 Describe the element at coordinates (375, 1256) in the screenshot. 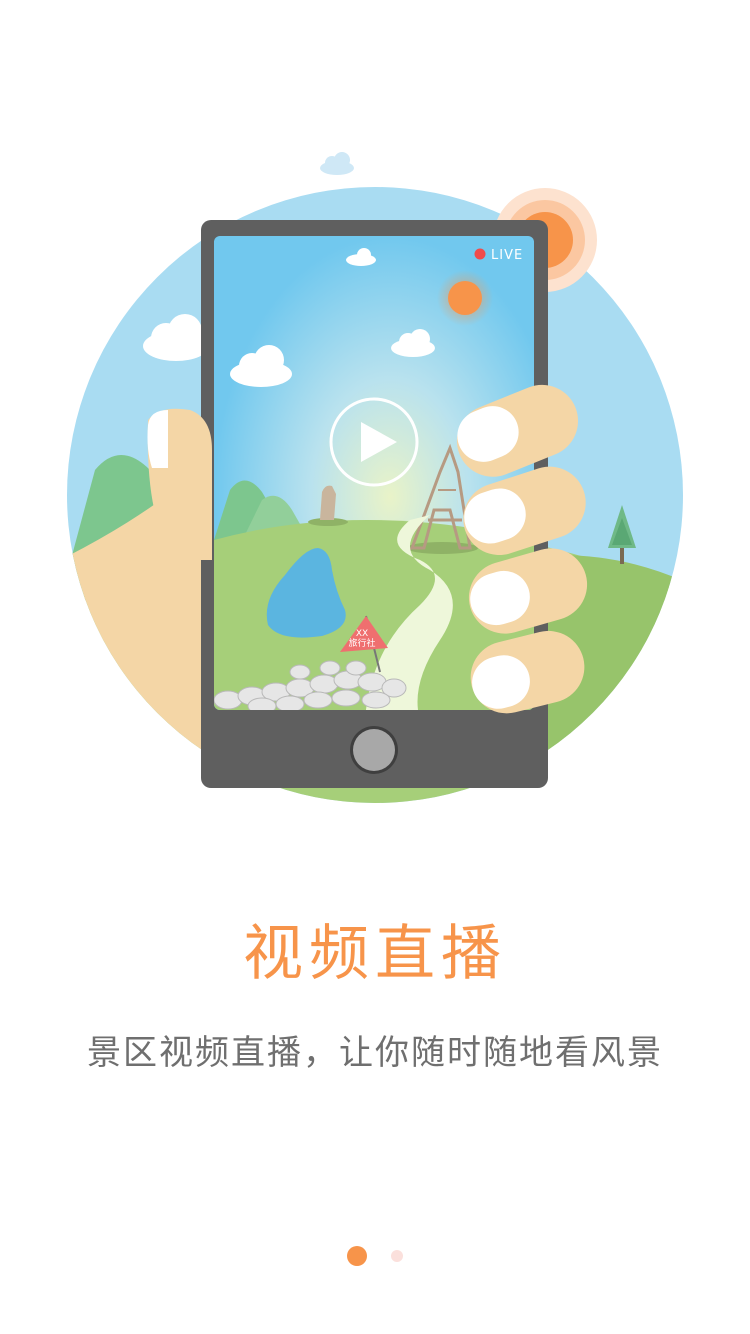

I see `page-indicator` at that location.